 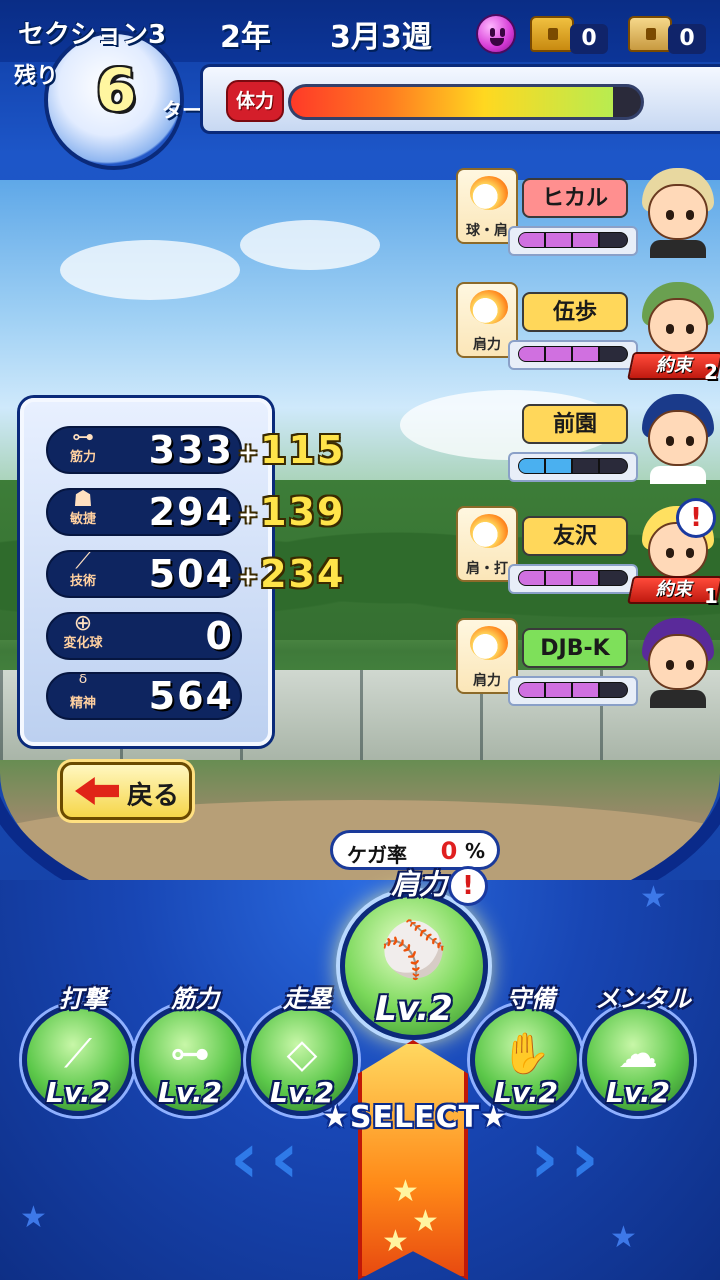 What do you see at coordinates (475, 851) in the screenshot?
I see `injury-rate-unit: %` at bounding box center [475, 851].